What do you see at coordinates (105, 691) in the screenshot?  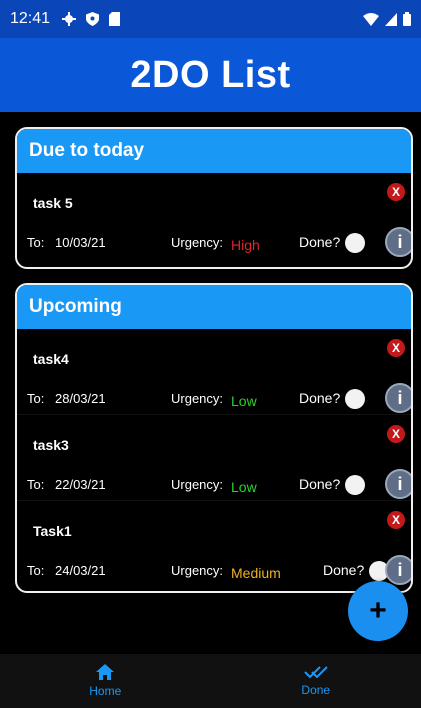 I see `nav-home-label: Home` at bounding box center [105, 691].